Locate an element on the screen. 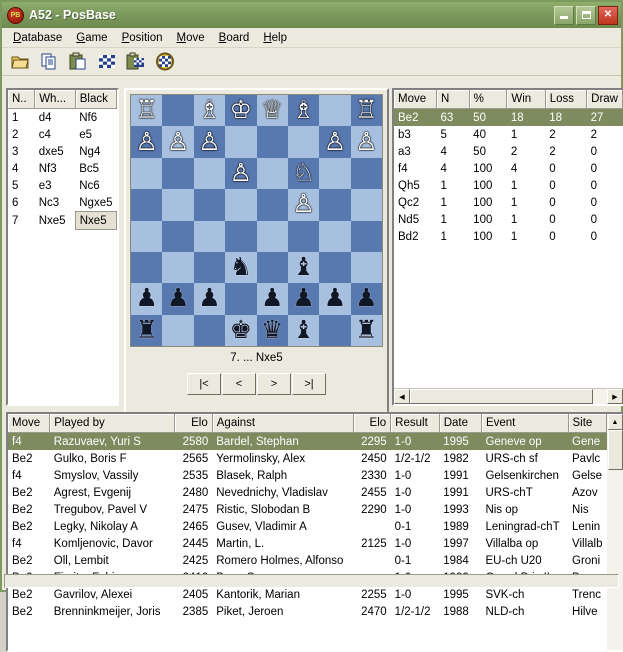 The height and width of the screenshot is (652, 623). stats-col-pct: % is located at coordinates (488, 99).